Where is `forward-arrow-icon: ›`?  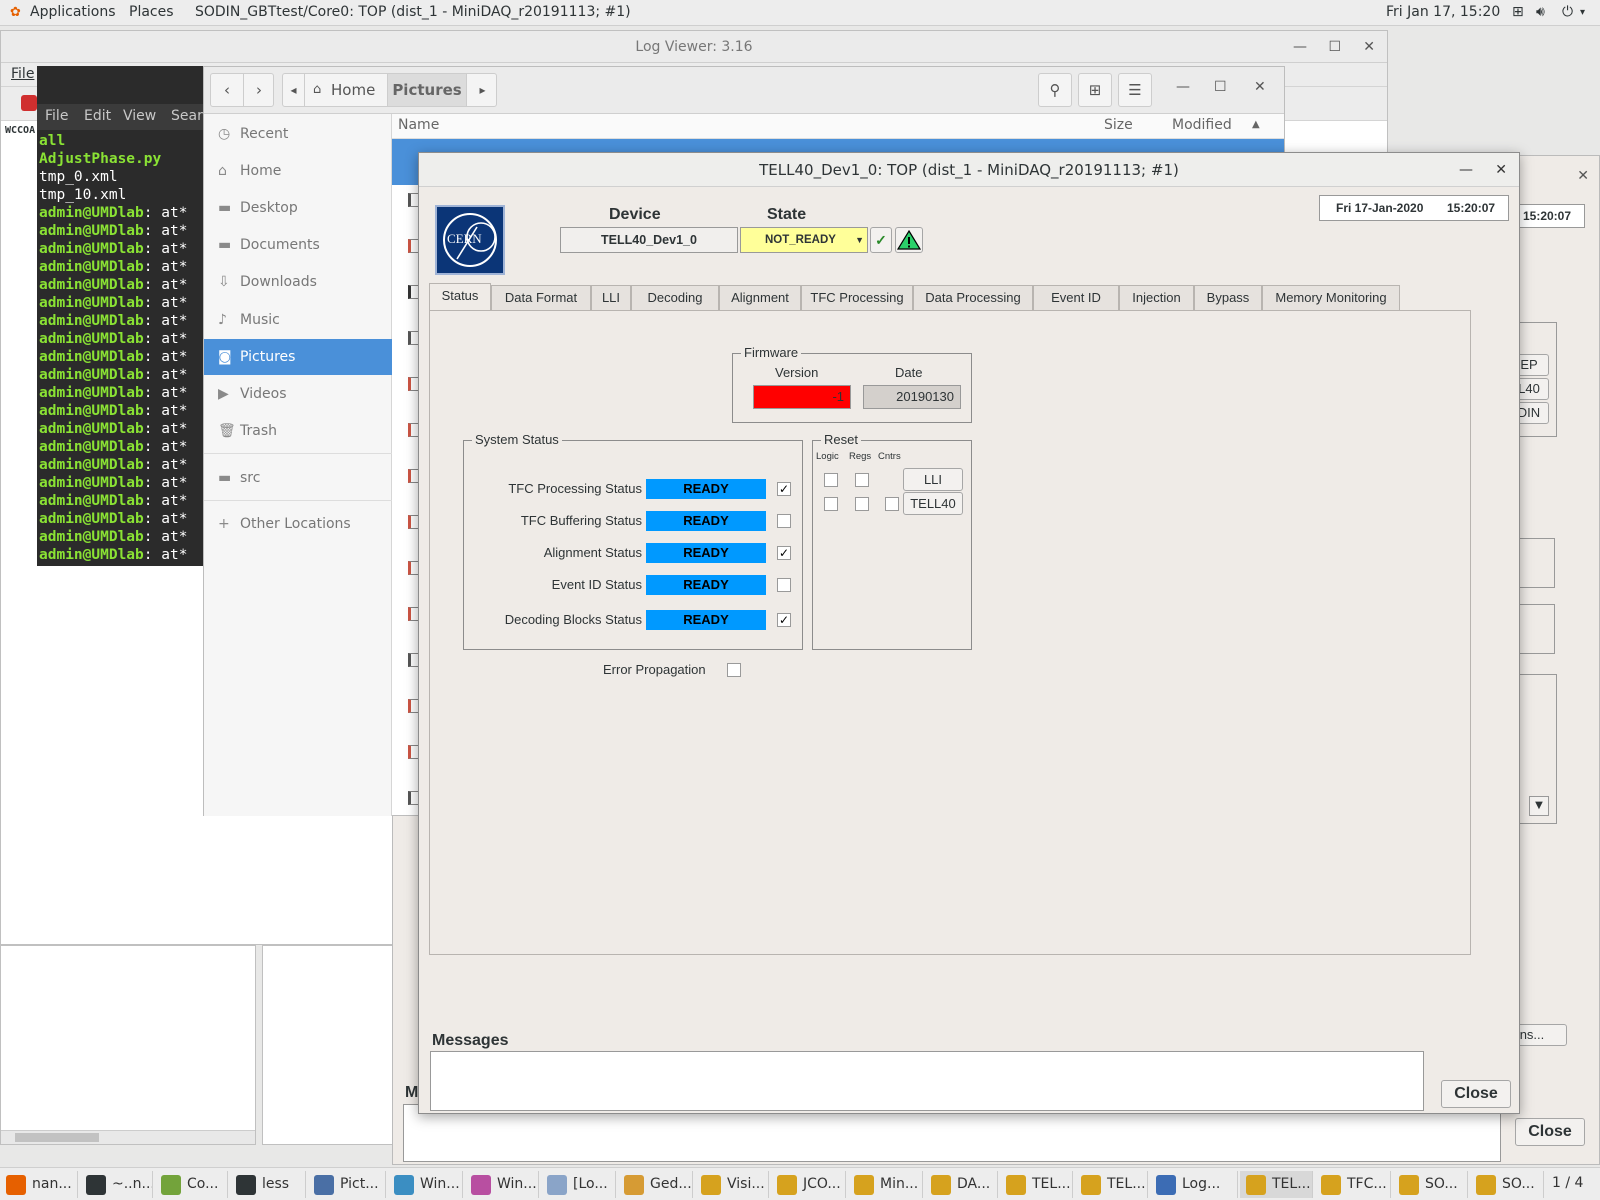 forward-arrow-icon: › is located at coordinates (258, 90).